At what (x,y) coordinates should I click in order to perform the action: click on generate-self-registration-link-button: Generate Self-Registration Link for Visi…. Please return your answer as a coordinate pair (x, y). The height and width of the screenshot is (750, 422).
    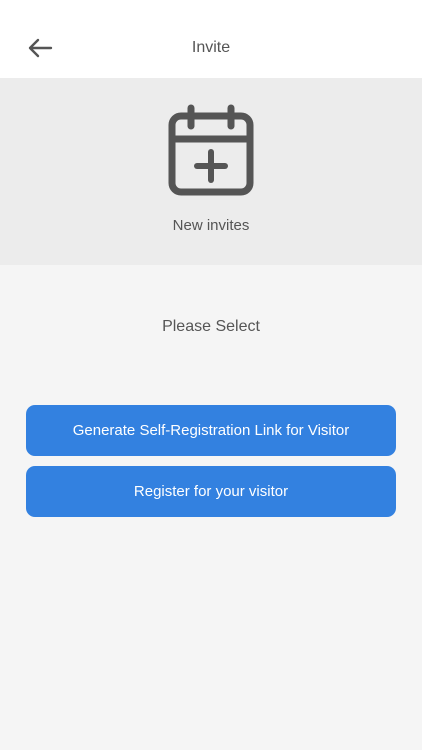
    Looking at the image, I should click on (211, 430).